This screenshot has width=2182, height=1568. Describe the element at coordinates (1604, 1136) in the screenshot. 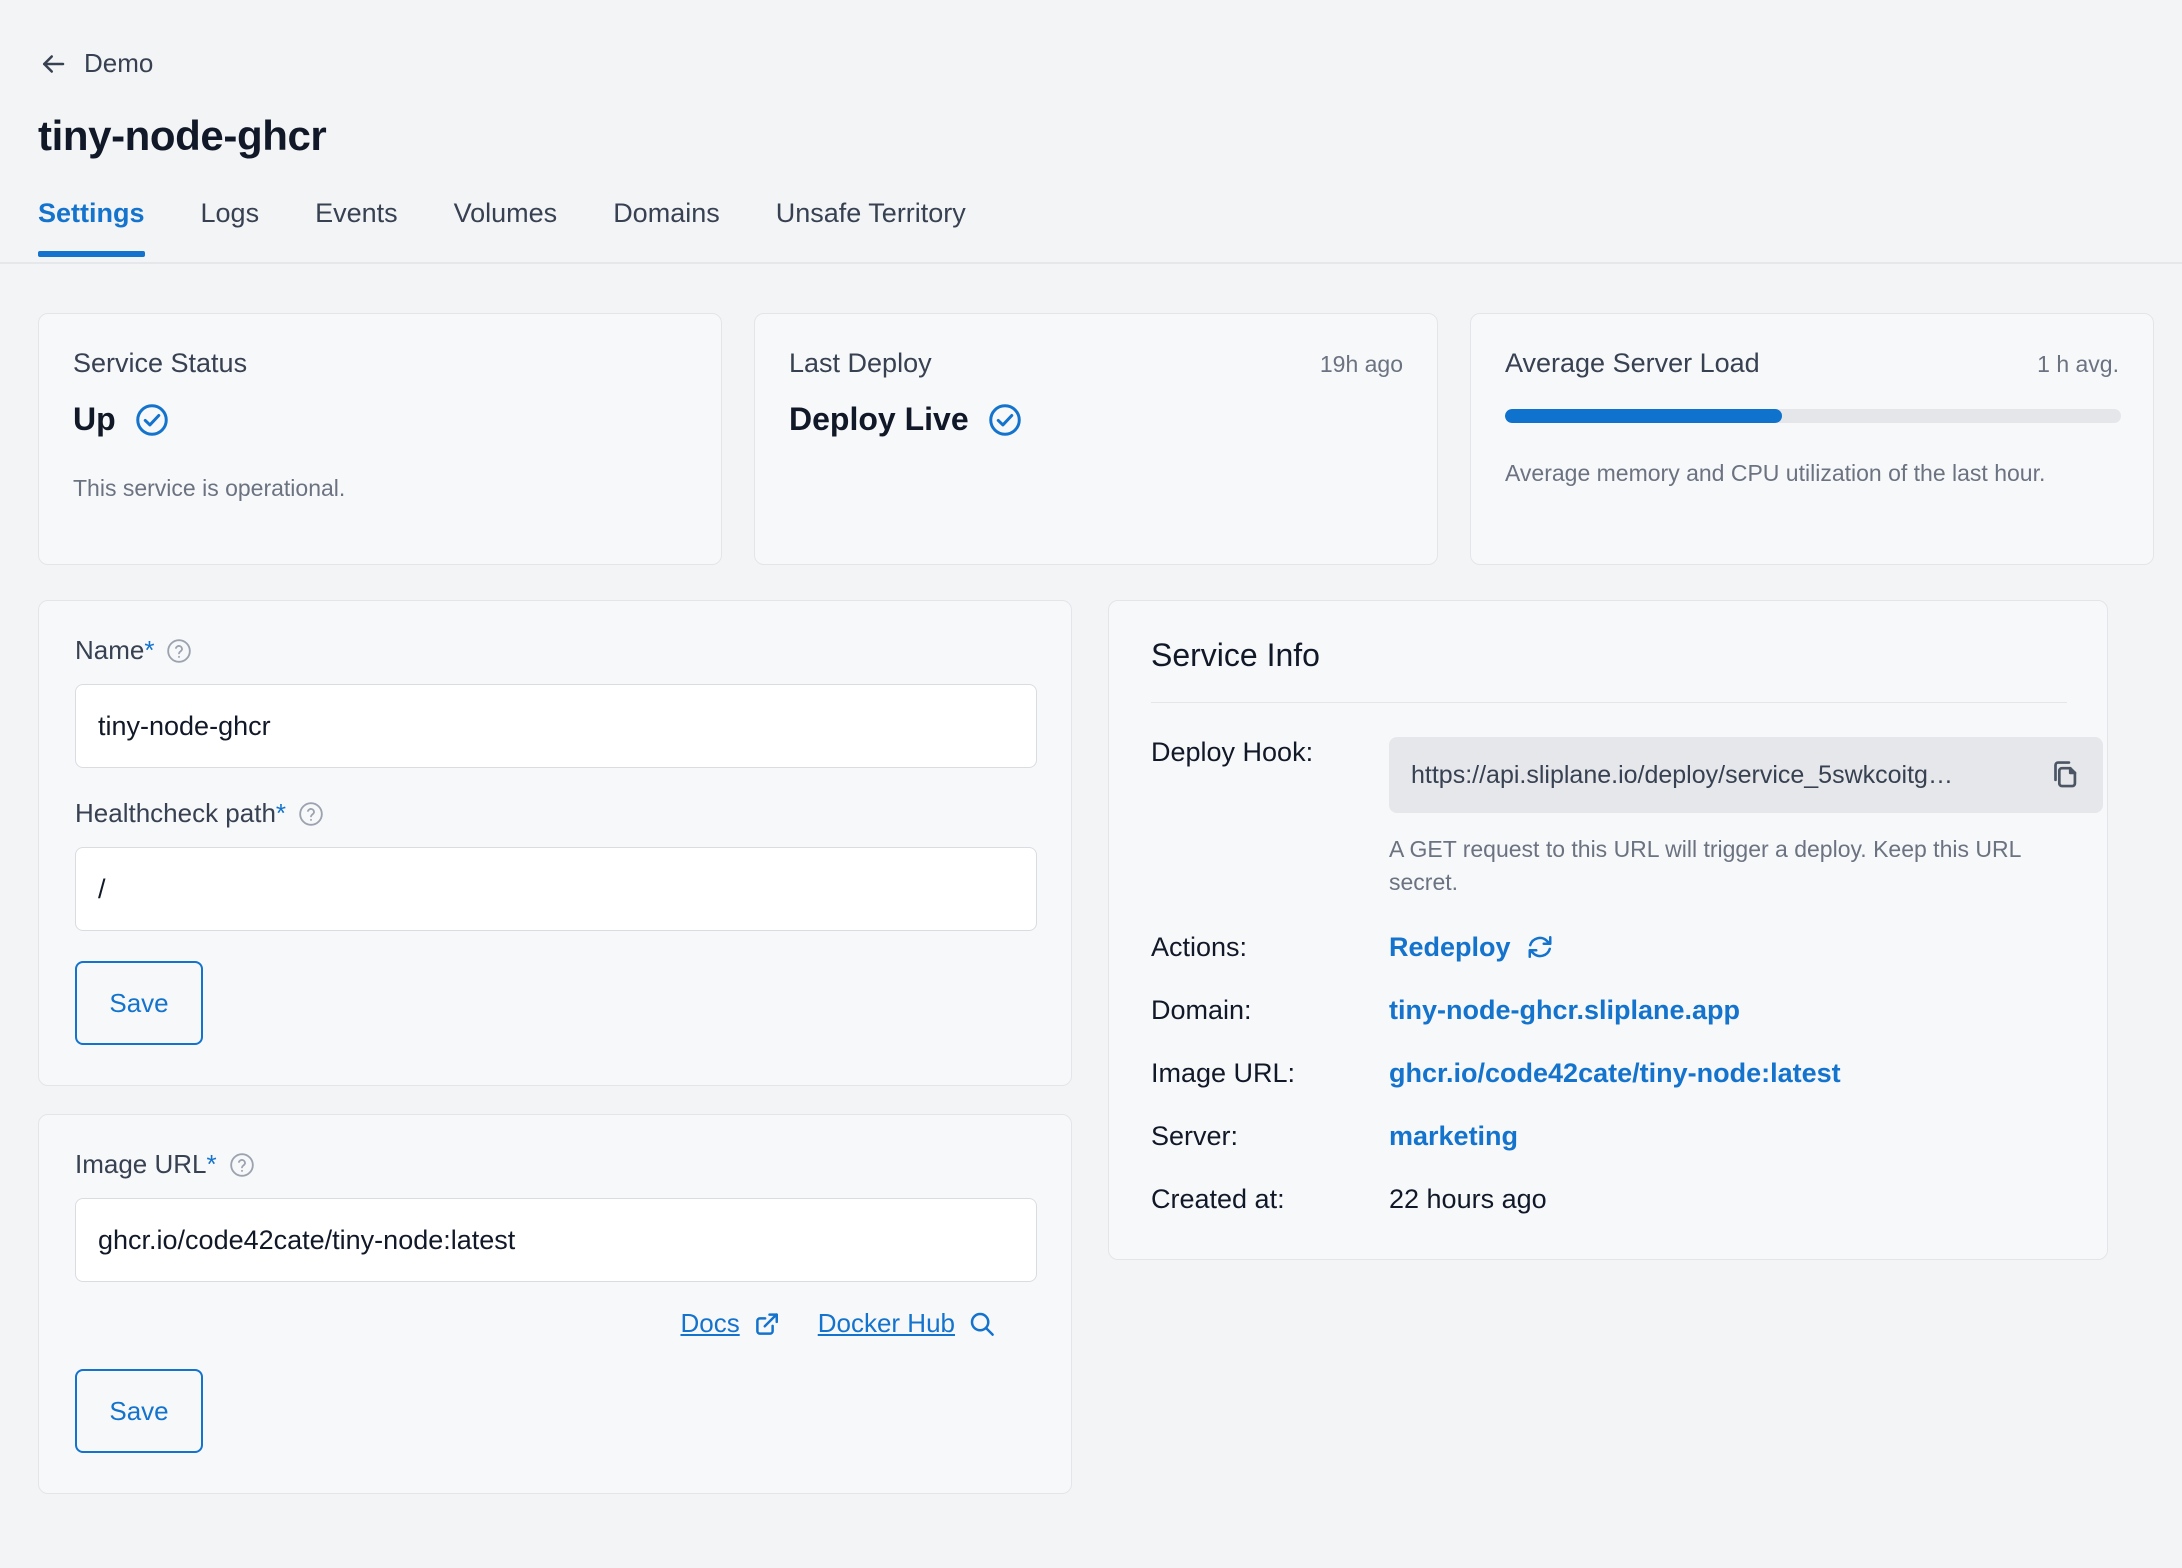

I see `server-row: Server: marketing` at that location.